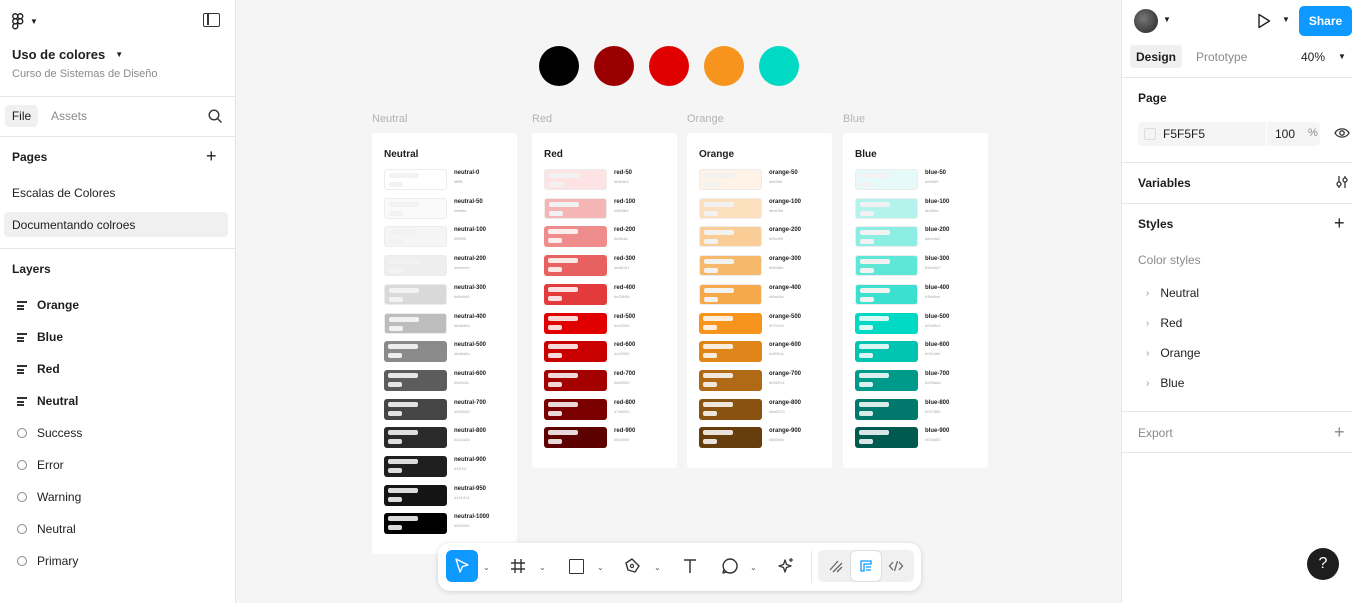  I want to click on tab-design: Design, so click(1156, 56).